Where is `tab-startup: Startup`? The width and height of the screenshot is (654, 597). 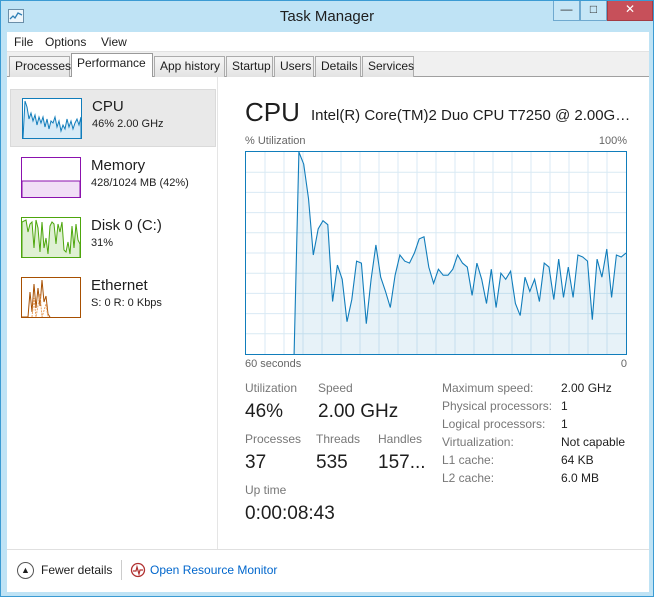 tab-startup: Startup is located at coordinates (249, 66).